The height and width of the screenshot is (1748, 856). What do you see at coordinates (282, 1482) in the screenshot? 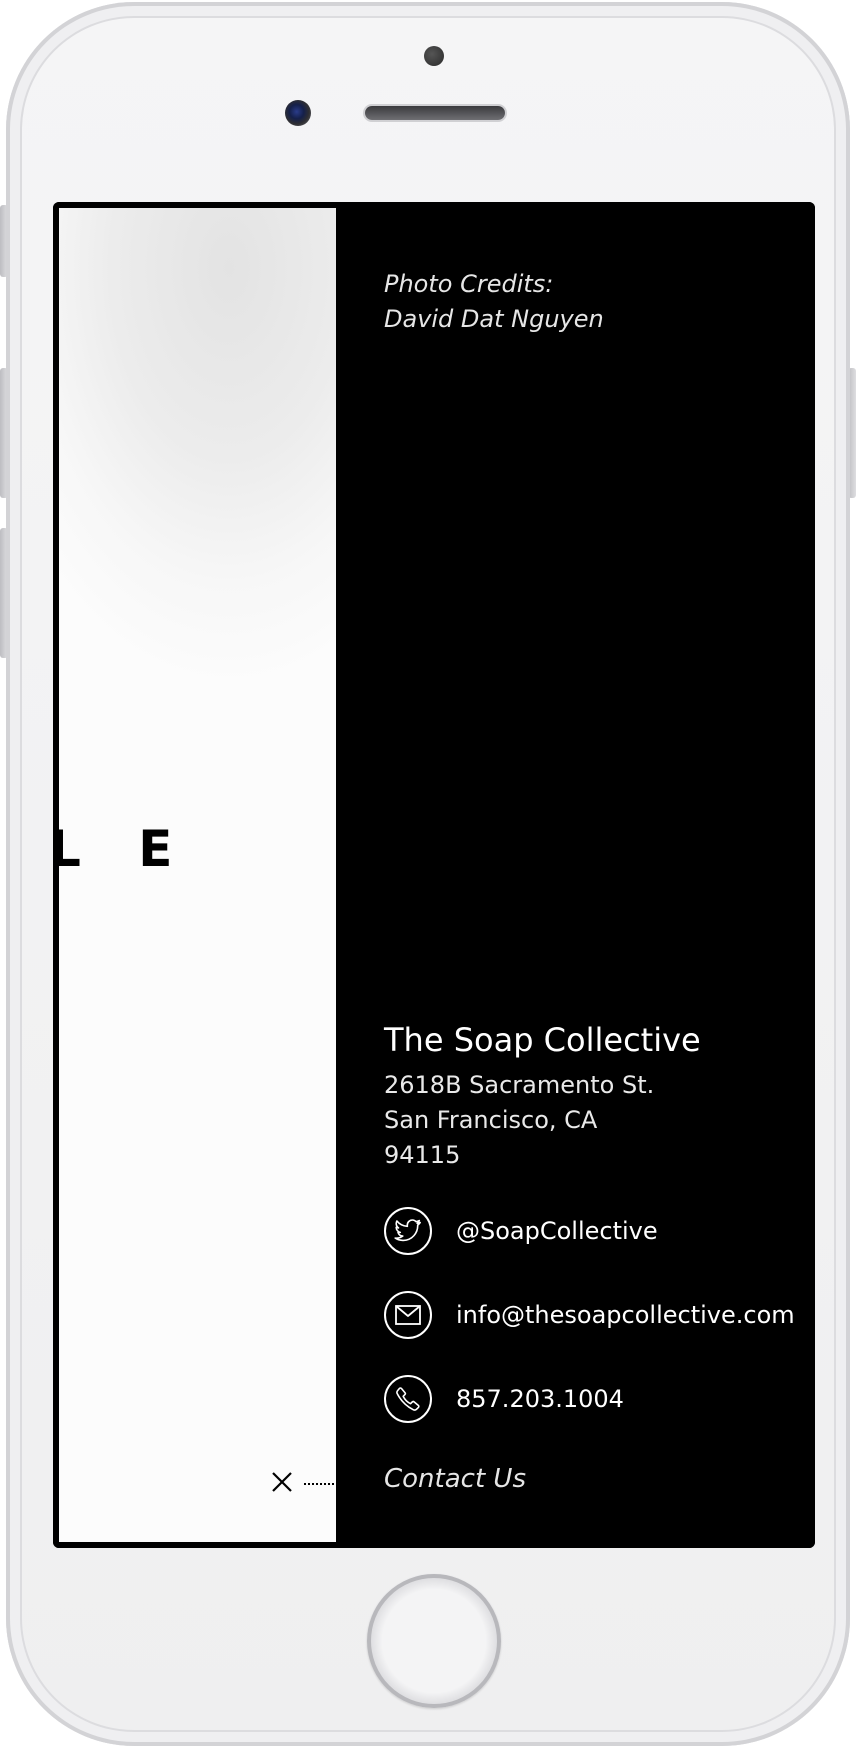
I see `close-icon` at bounding box center [282, 1482].